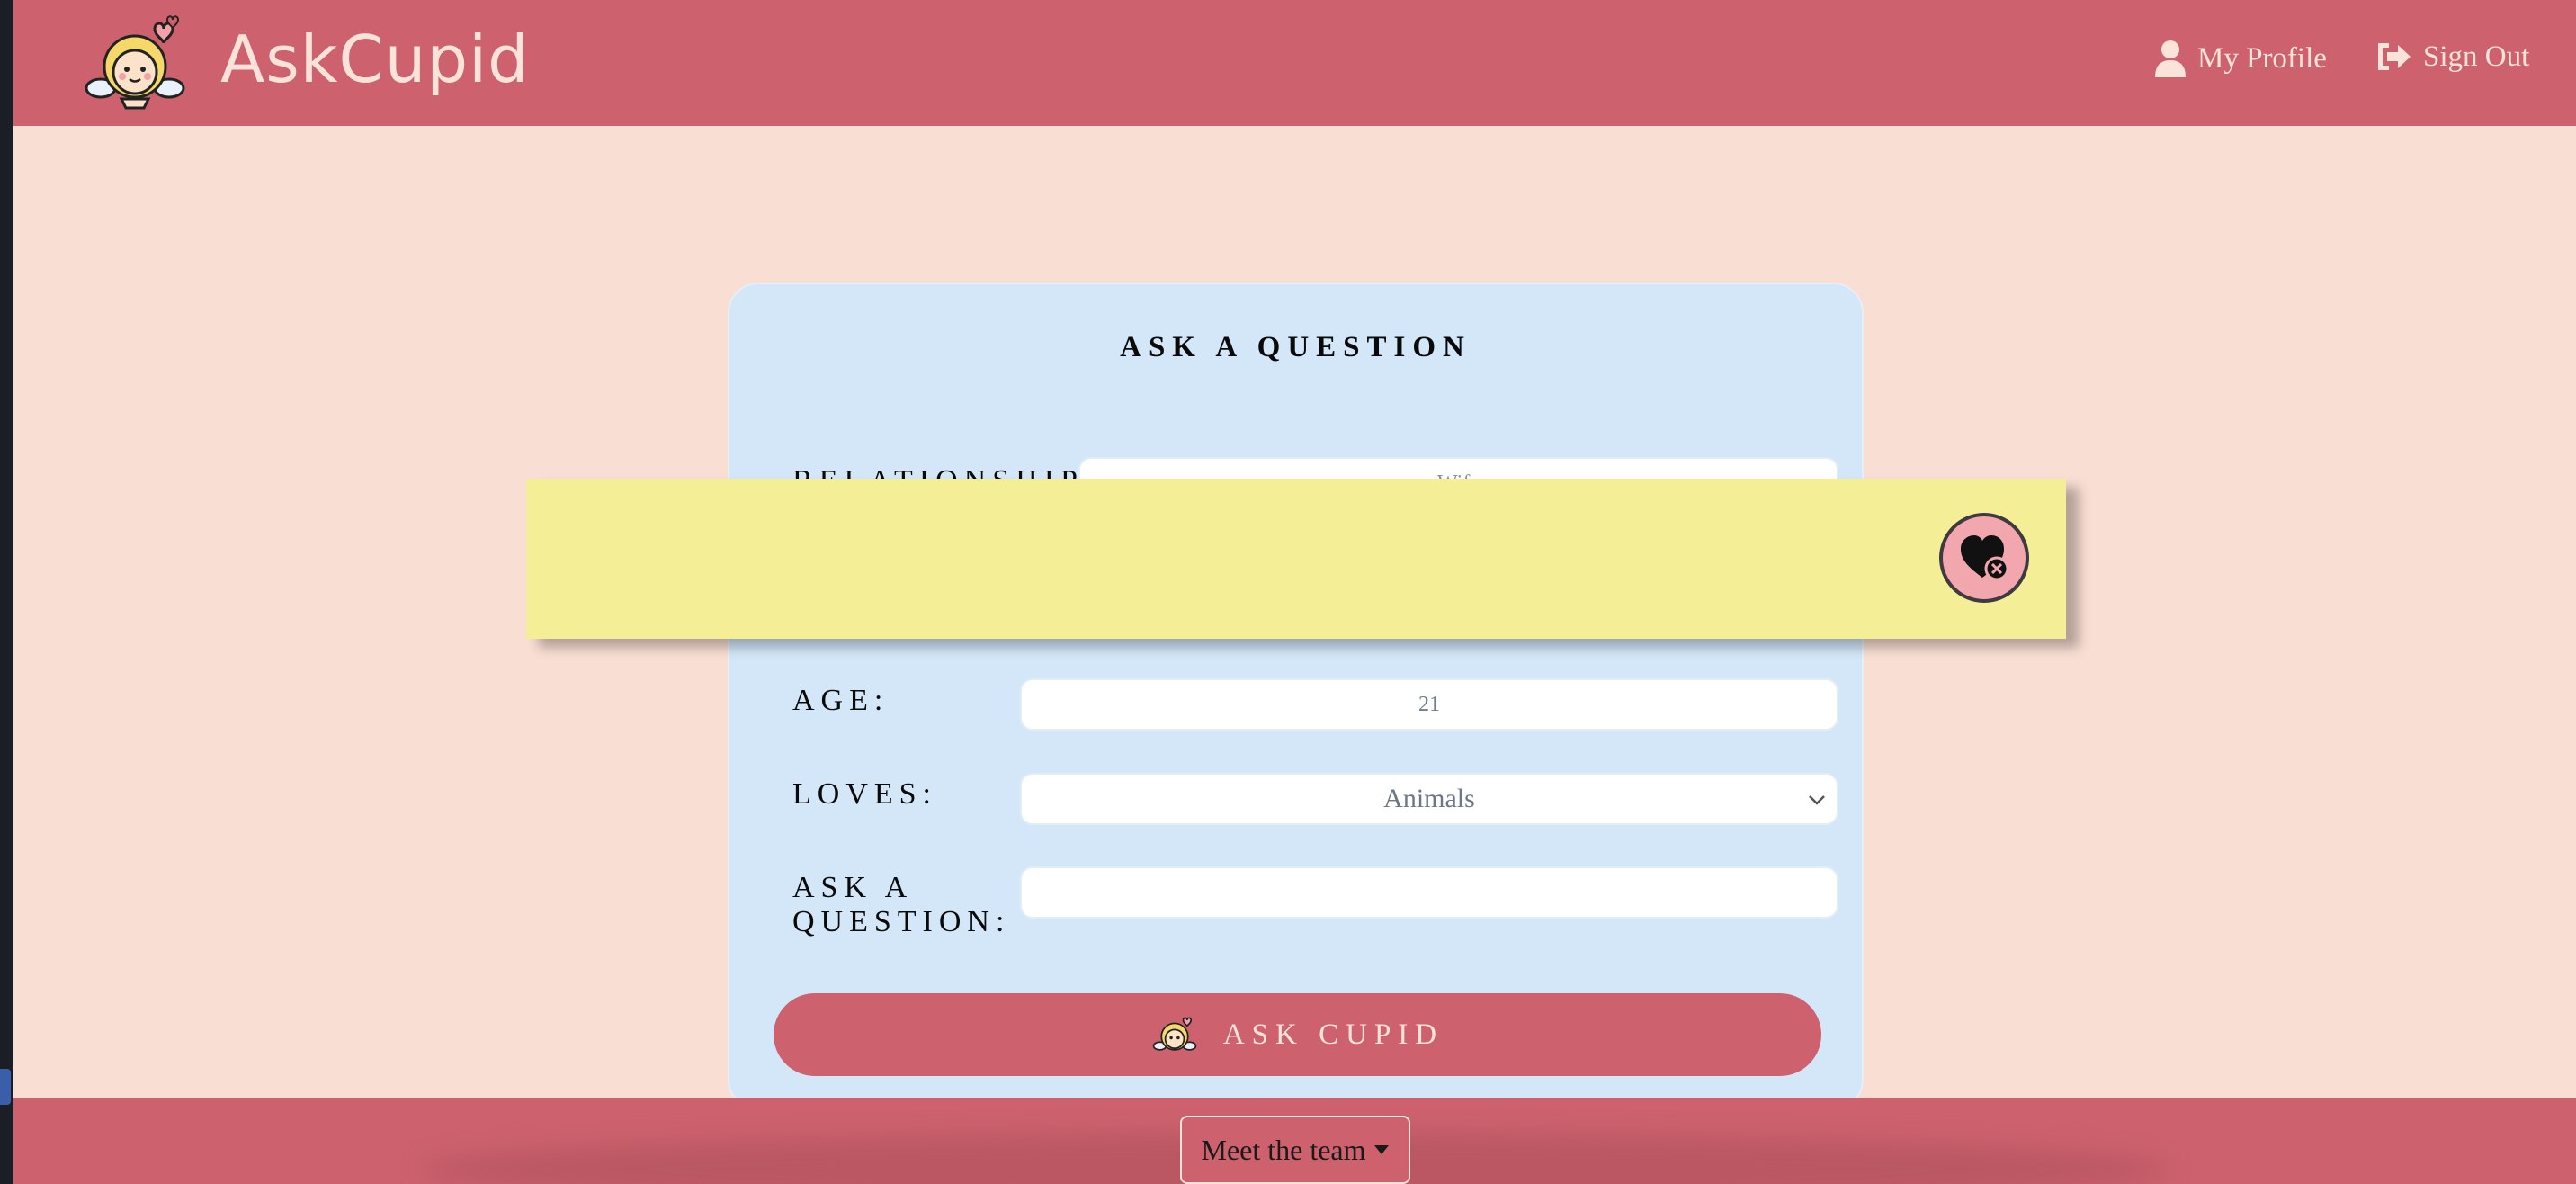 This screenshot has height=1184, width=2576. What do you see at coordinates (1174, 1034) in the screenshot?
I see `cupid-icon` at bounding box center [1174, 1034].